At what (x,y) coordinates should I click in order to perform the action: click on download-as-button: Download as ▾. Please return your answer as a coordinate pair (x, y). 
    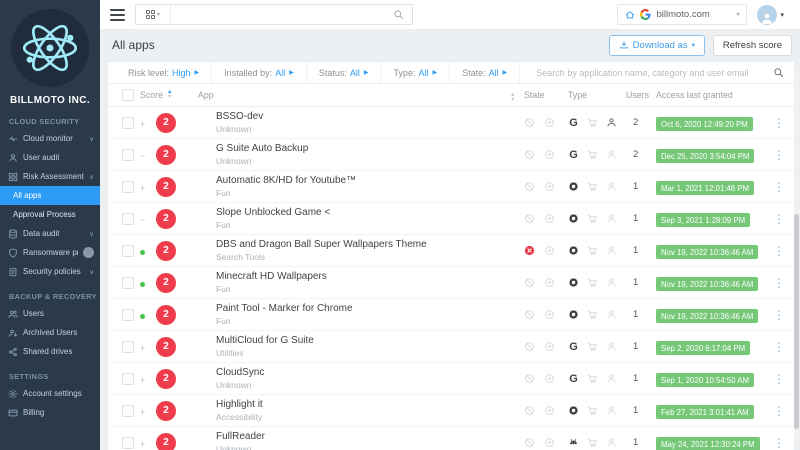
    Looking at the image, I should click on (656, 45).